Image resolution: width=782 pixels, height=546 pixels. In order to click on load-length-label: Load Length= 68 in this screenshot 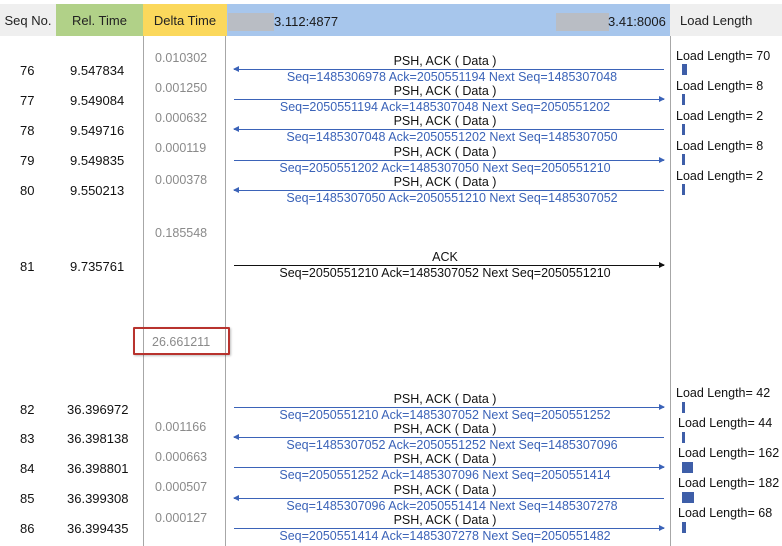, I will do `click(725, 513)`.